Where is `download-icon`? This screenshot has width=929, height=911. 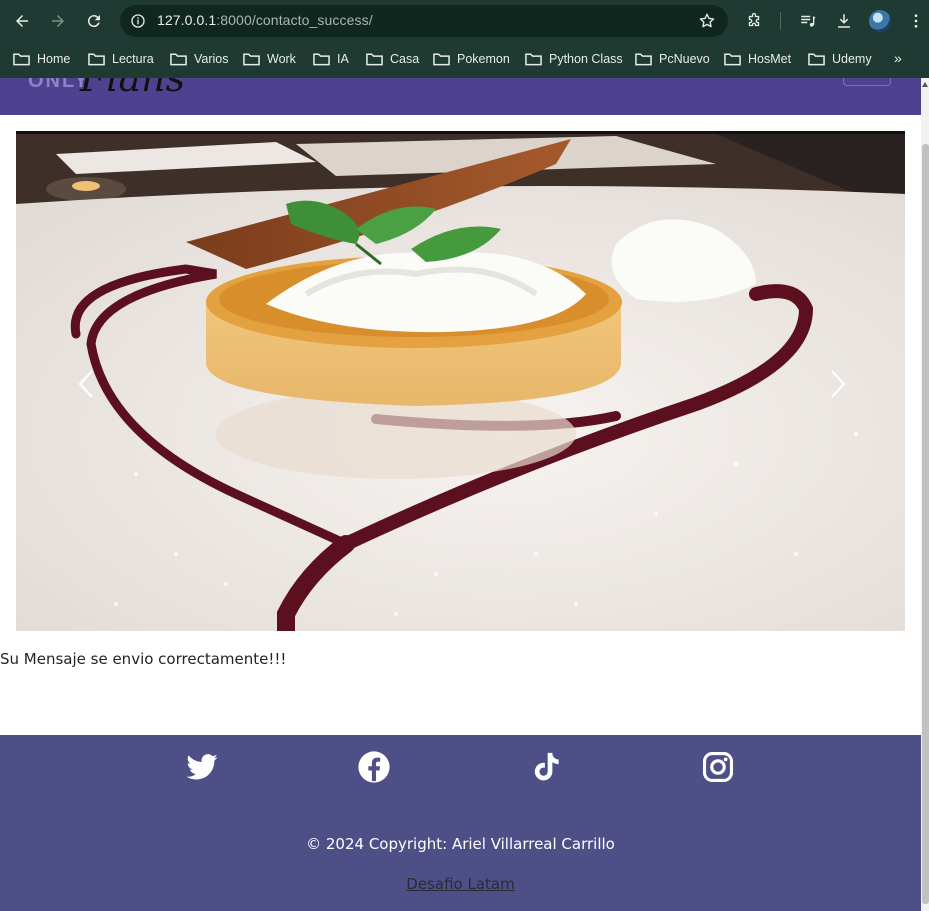
download-icon is located at coordinates (844, 21).